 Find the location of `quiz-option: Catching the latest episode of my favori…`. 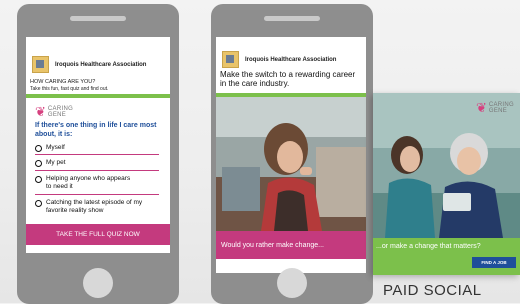

quiz-option: Catching the latest episode of my favori… is located at coordinates (90, 206).